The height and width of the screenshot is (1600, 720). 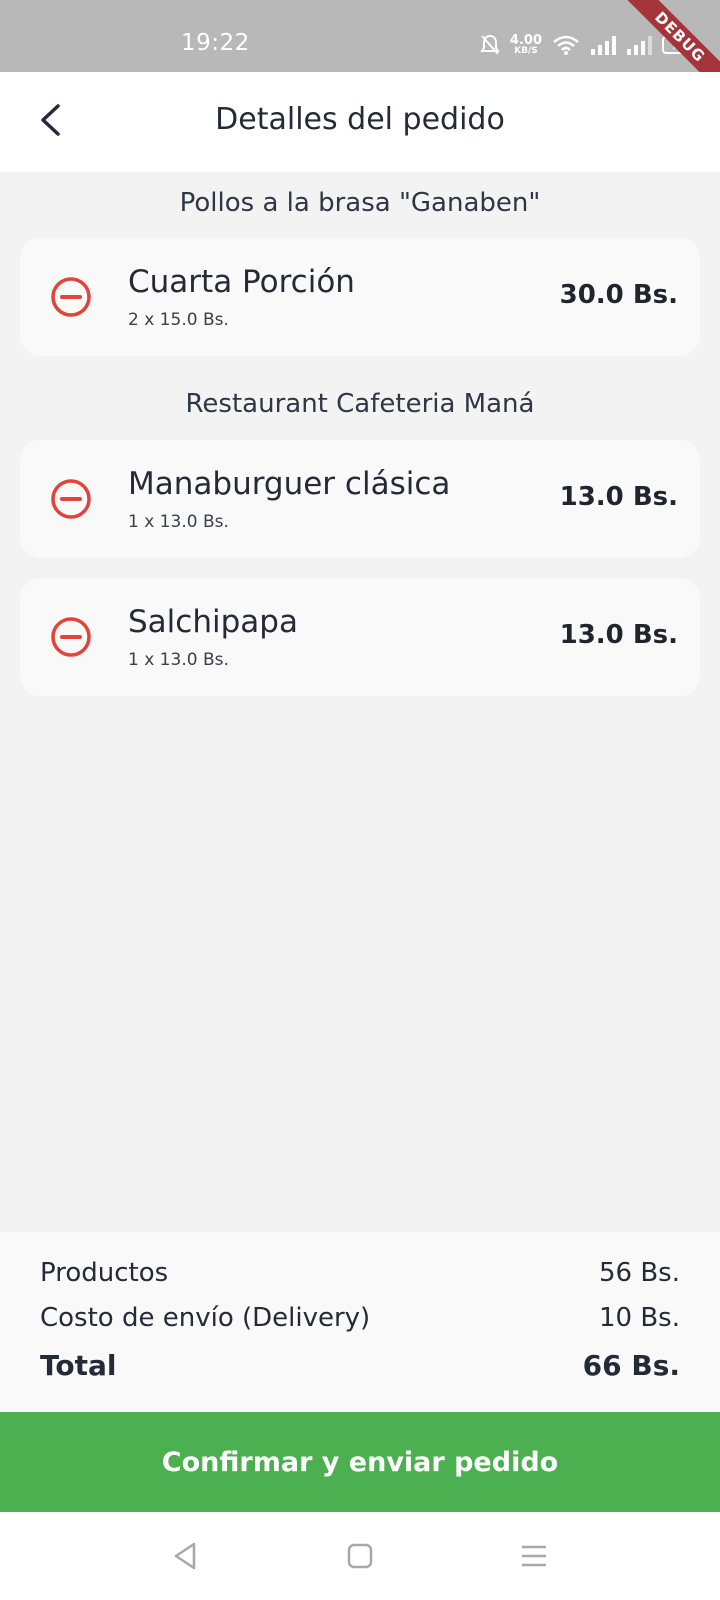 I want to click on shipping-label: Costo de envío (Delivery), so click(x=205, y=1318).